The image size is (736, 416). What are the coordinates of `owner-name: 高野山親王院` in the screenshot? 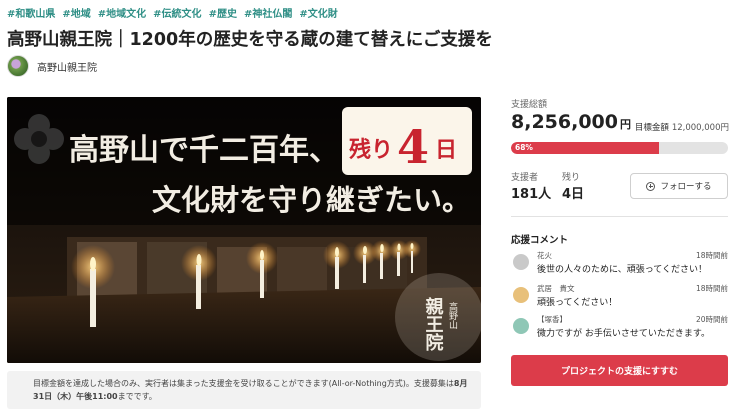 It's located at (67, 66).